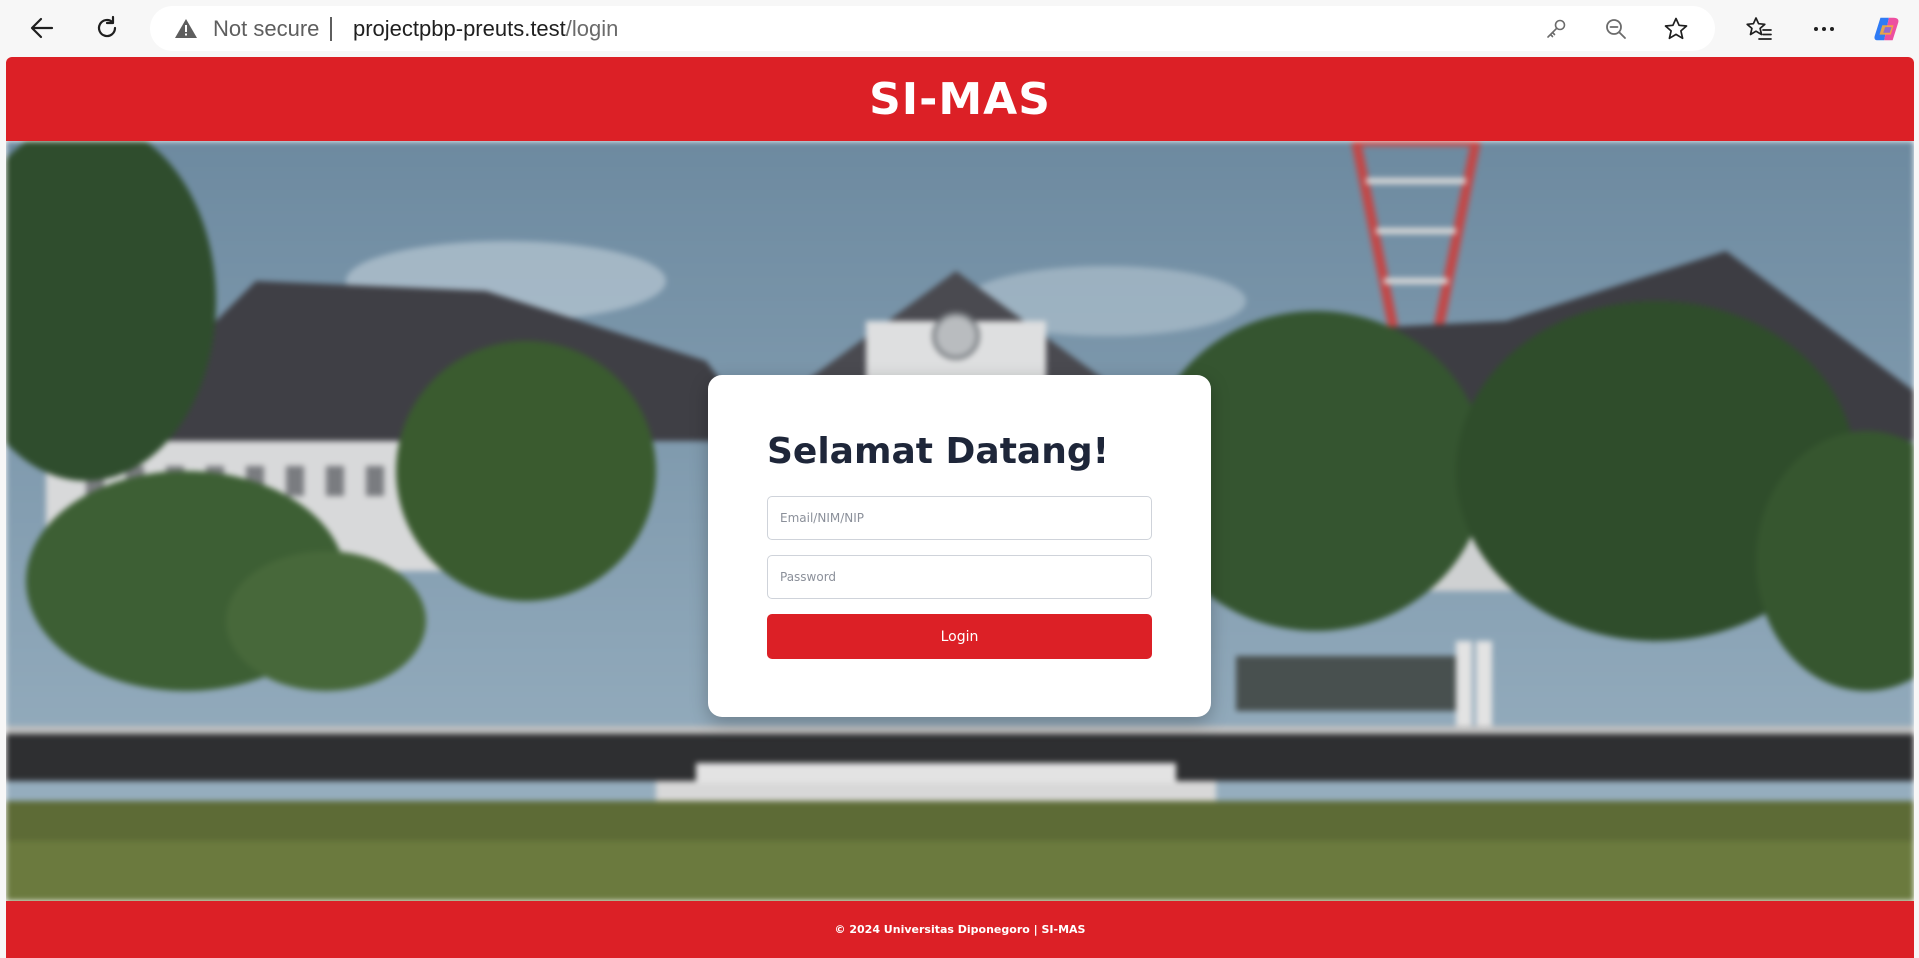 This screenshot has width=1919, height=958. I want to click on back-button, so click(42, 28).